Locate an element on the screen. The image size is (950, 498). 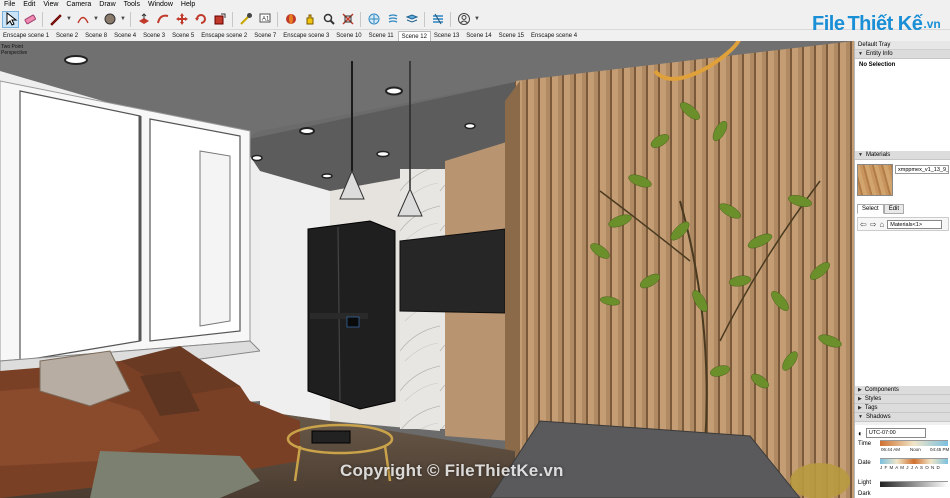
scene-tab: Scene 14 is located at coordinates (479, 36).